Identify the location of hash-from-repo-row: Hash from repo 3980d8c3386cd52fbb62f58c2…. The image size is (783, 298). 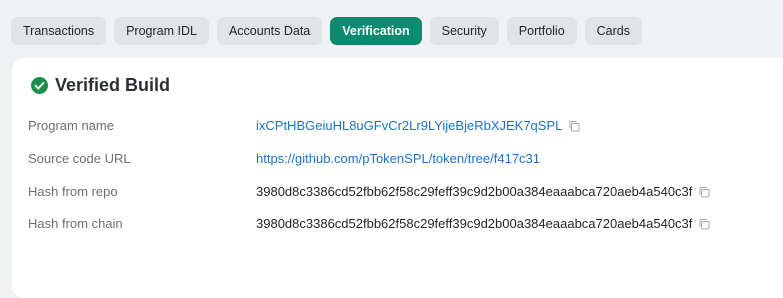
(369, 191).